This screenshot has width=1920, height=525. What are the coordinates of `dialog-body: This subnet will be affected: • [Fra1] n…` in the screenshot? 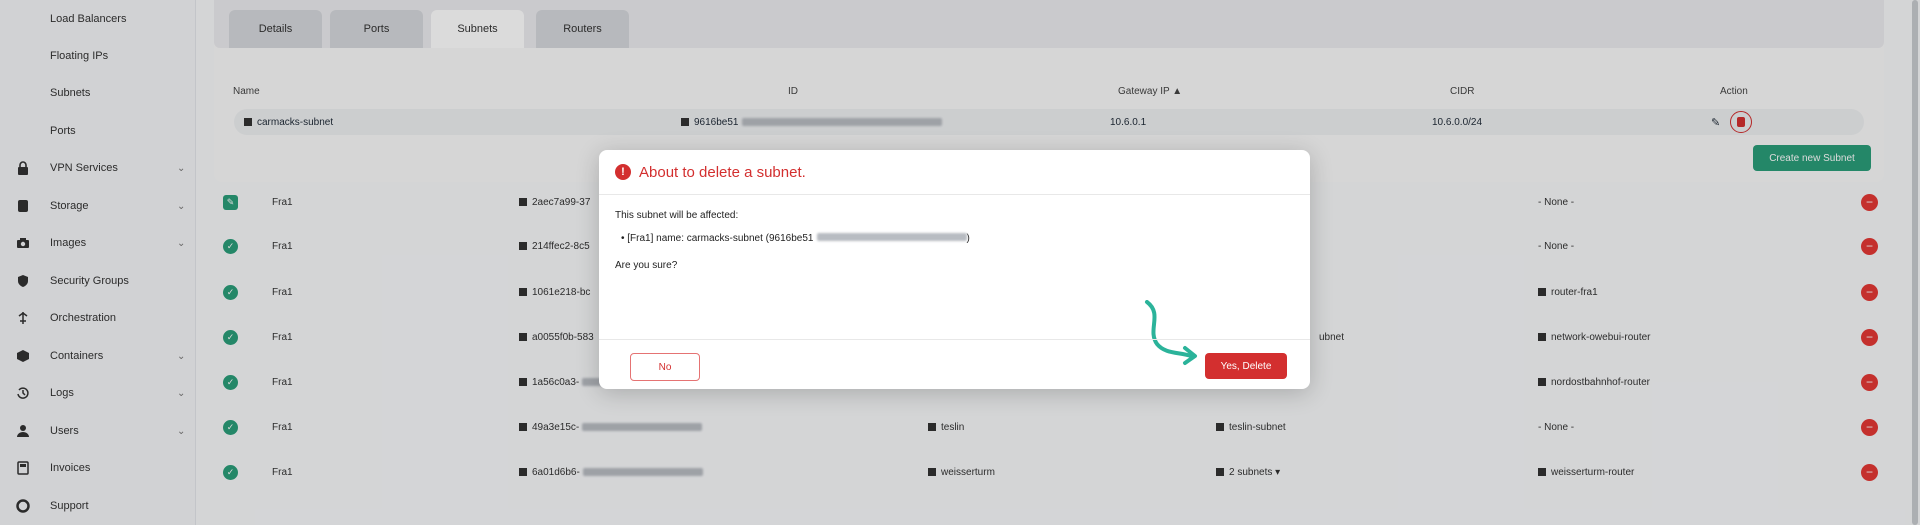 It's located at (792, 240).